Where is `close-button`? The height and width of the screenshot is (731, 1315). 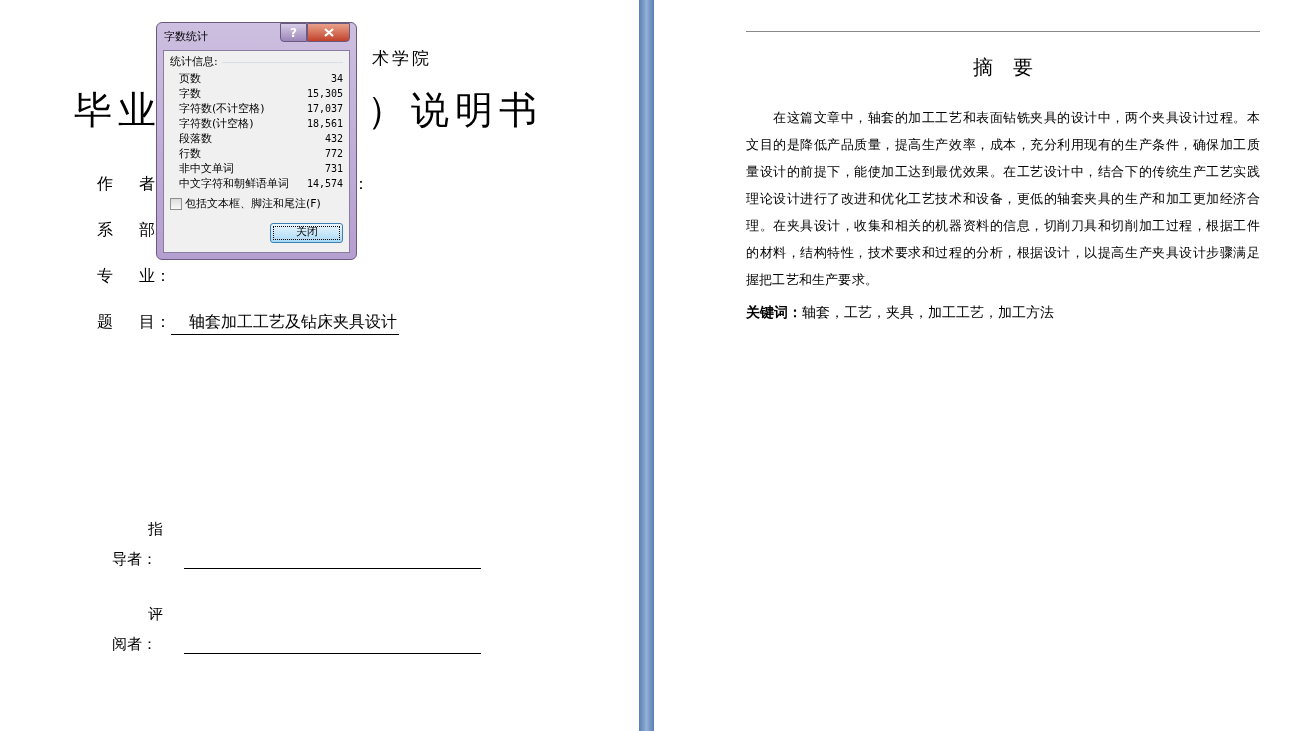 close-button is located at coordinates (328, 32).